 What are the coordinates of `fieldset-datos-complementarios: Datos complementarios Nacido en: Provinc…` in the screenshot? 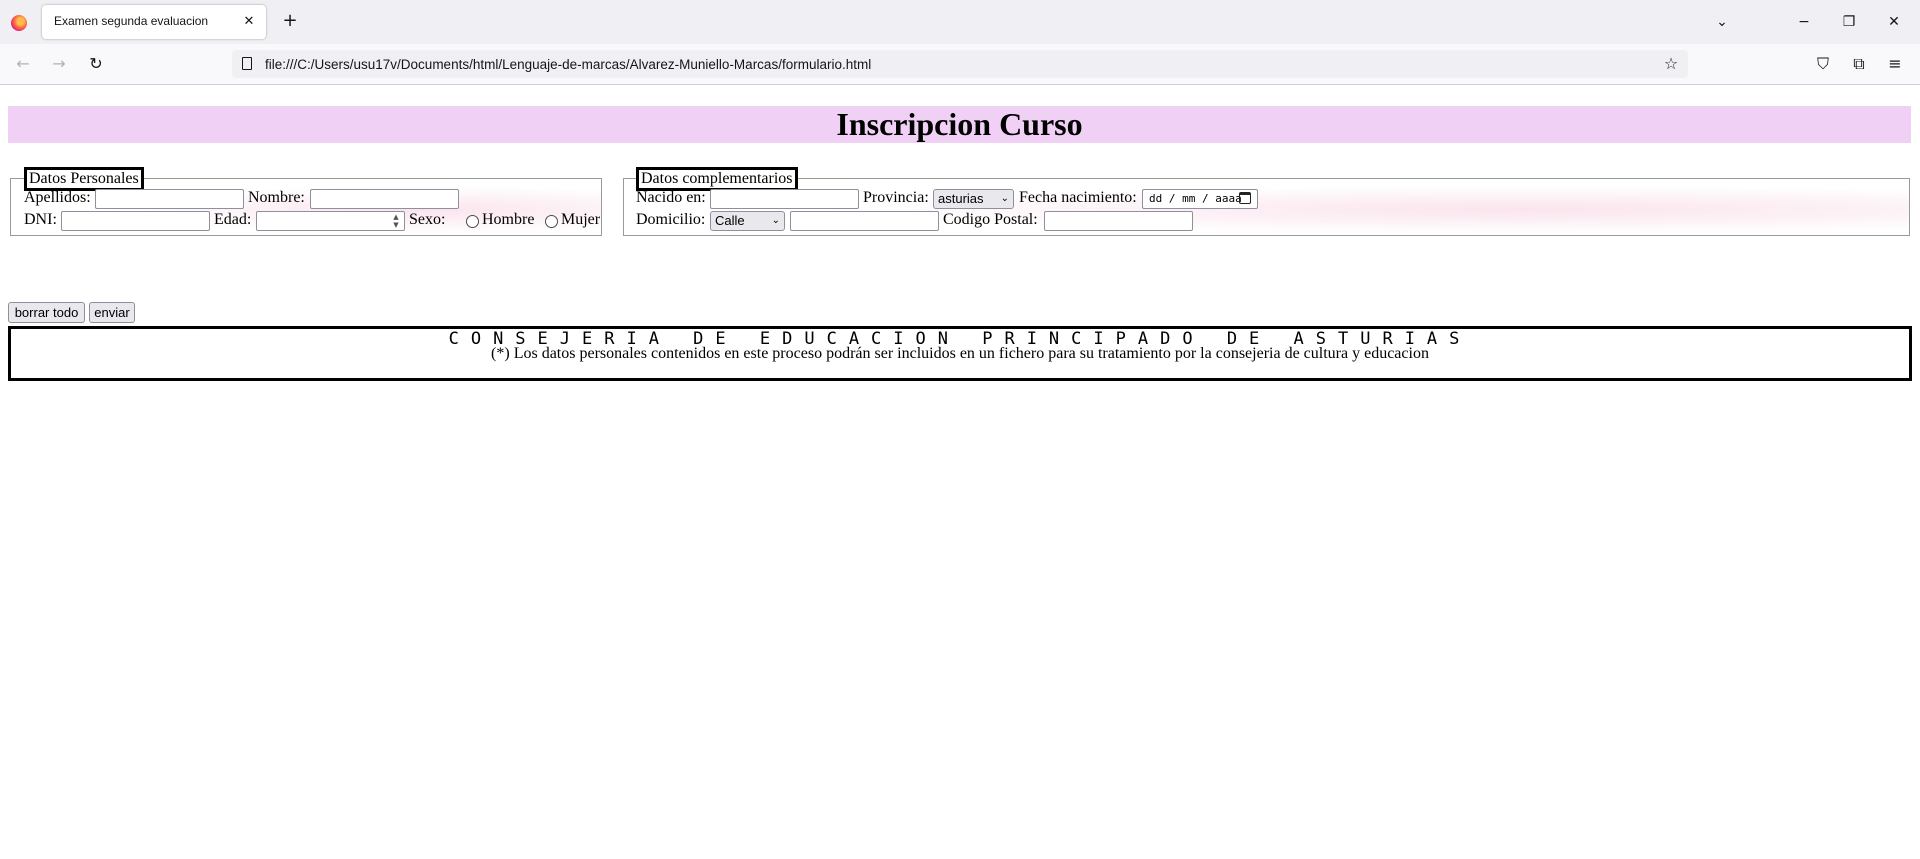 It's located at (1266, 201).